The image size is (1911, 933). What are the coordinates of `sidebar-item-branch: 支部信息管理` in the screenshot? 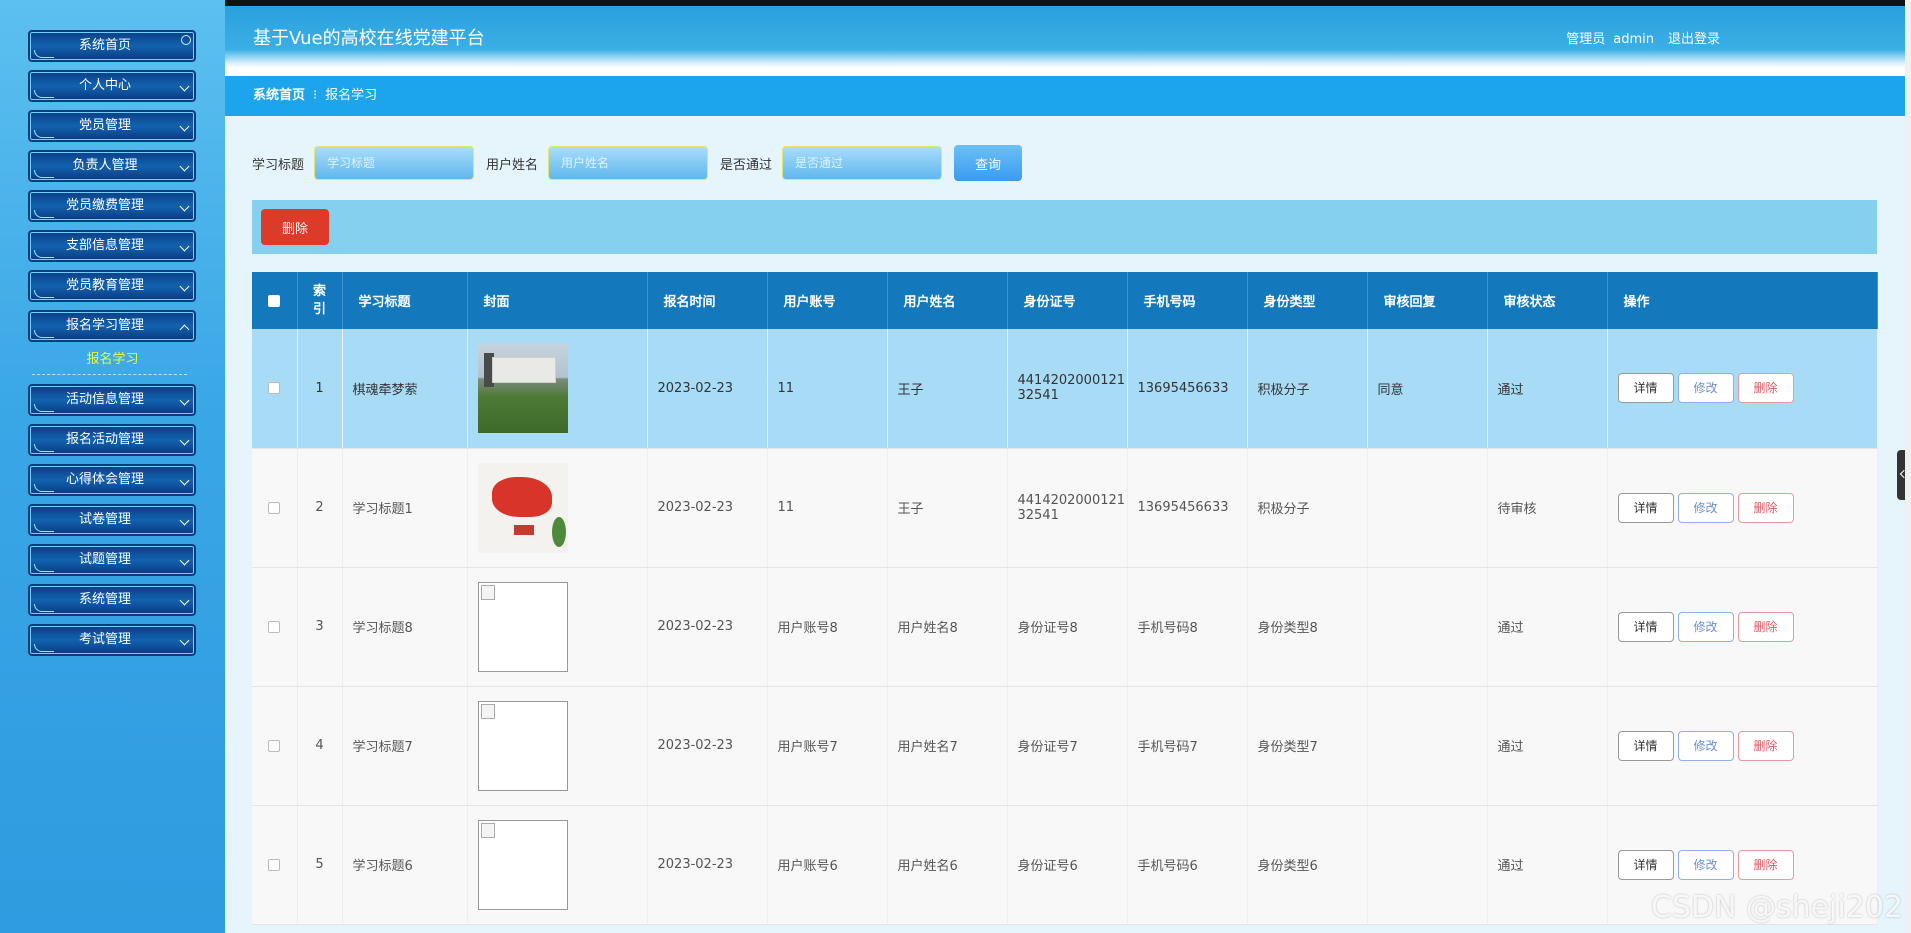 It's located at (112, 246).